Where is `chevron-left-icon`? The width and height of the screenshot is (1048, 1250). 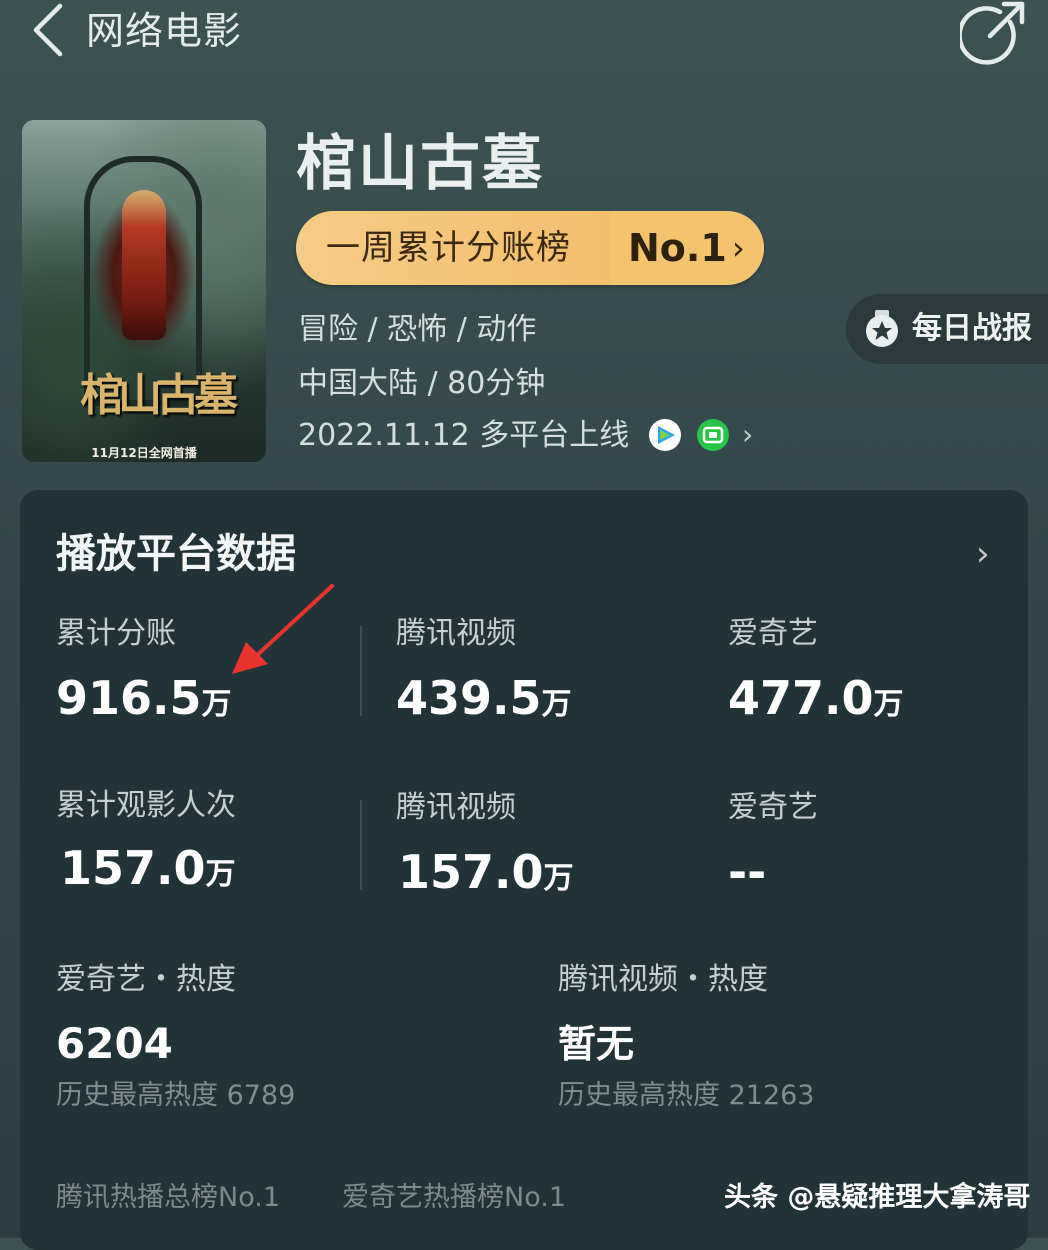 chevron-left-icon is located at coordinates (48, 30).